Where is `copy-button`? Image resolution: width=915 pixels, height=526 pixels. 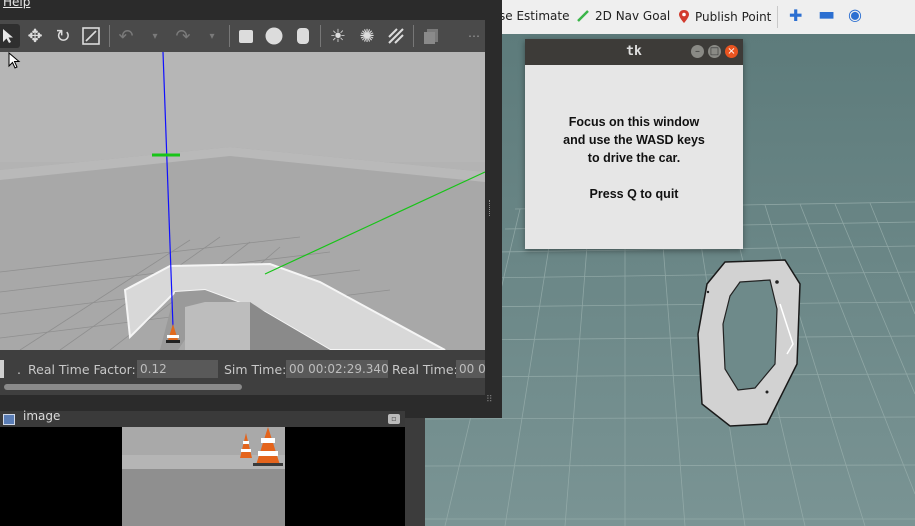
copy-button is located at coordinates (431, 36).